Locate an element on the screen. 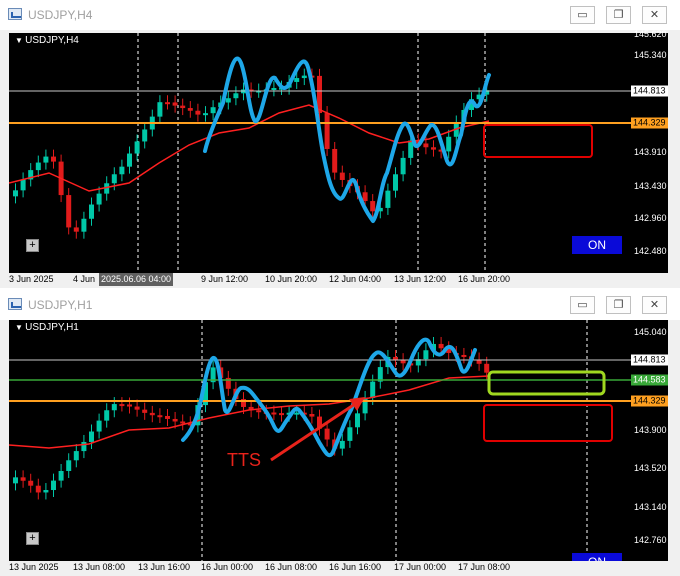 The width and height of the screenshot is (680, 576). green-level-price-tag: 144.583 is located at coordinates (649, 380).